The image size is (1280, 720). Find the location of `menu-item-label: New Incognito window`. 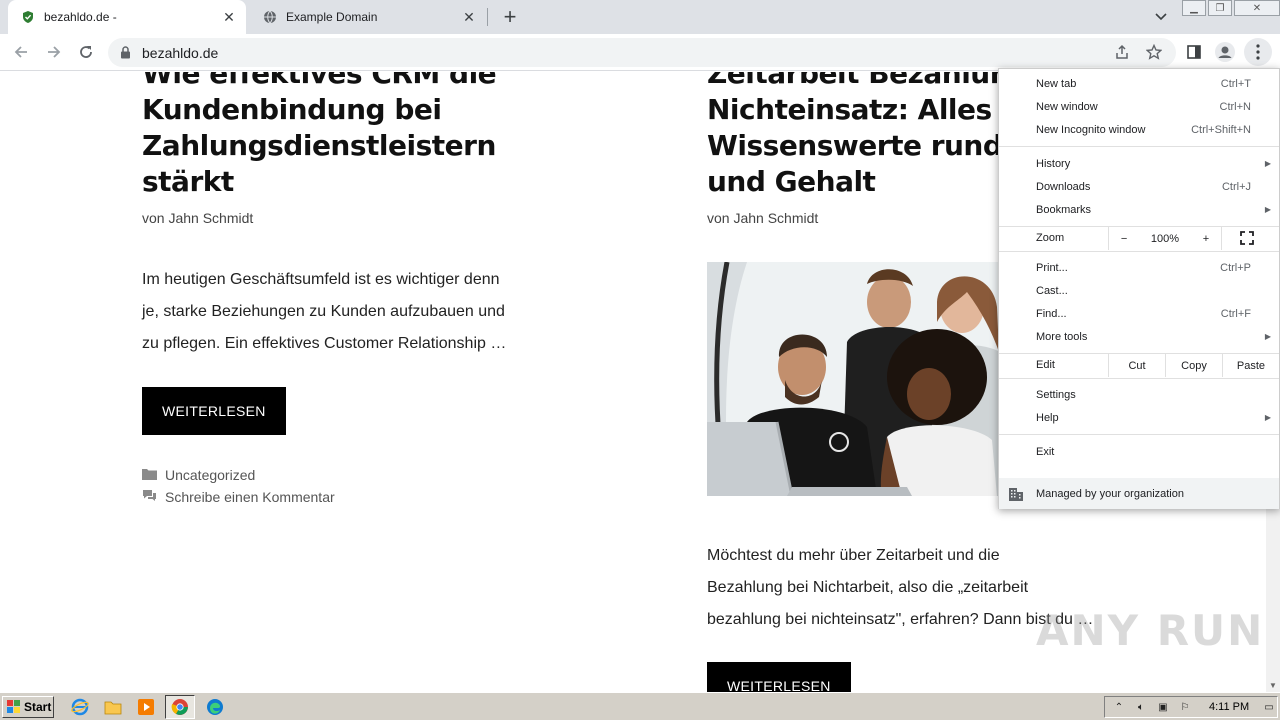

menu-item-label: New Incognito window is located at coordinates (1091, 129).